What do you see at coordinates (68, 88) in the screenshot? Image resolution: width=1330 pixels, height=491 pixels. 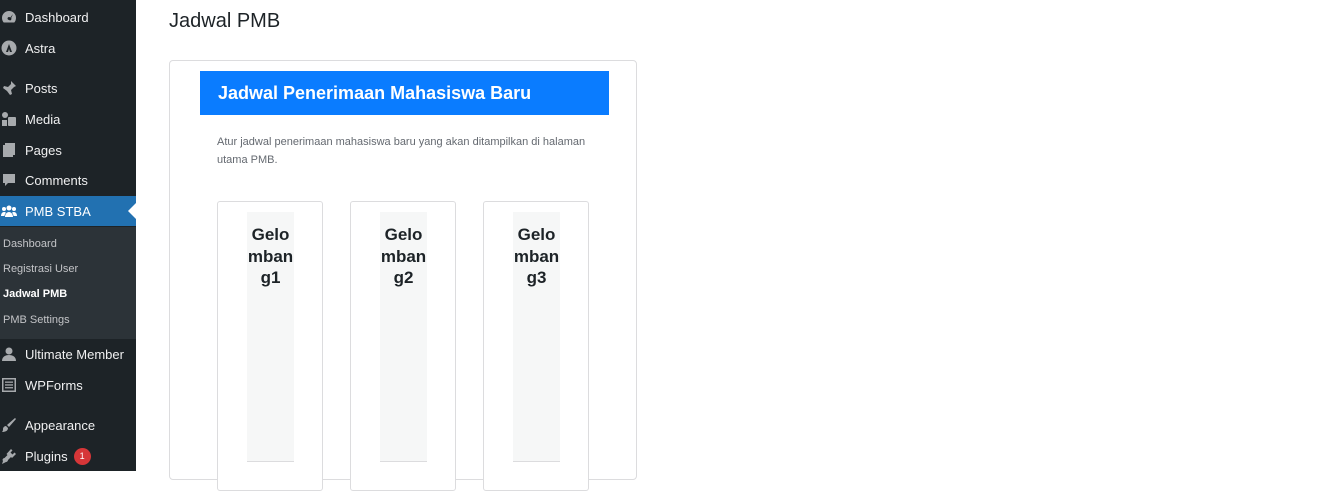 I see `sidebar-item-posts: Posts` at bounding box center [68, 88].